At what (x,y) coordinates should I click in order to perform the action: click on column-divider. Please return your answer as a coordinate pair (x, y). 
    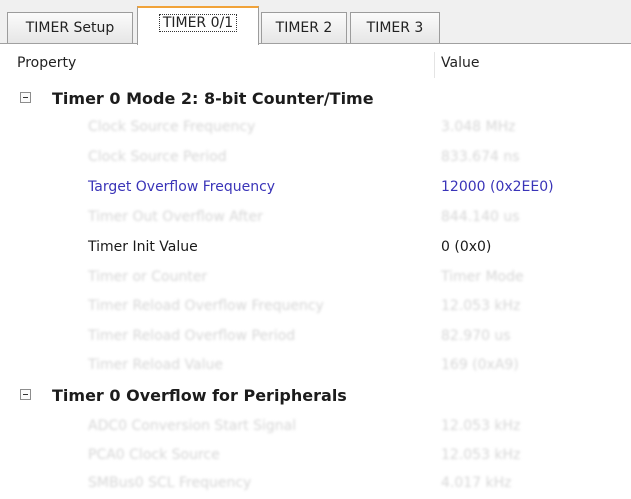
    Looking at the image, I should click on (434, 65).